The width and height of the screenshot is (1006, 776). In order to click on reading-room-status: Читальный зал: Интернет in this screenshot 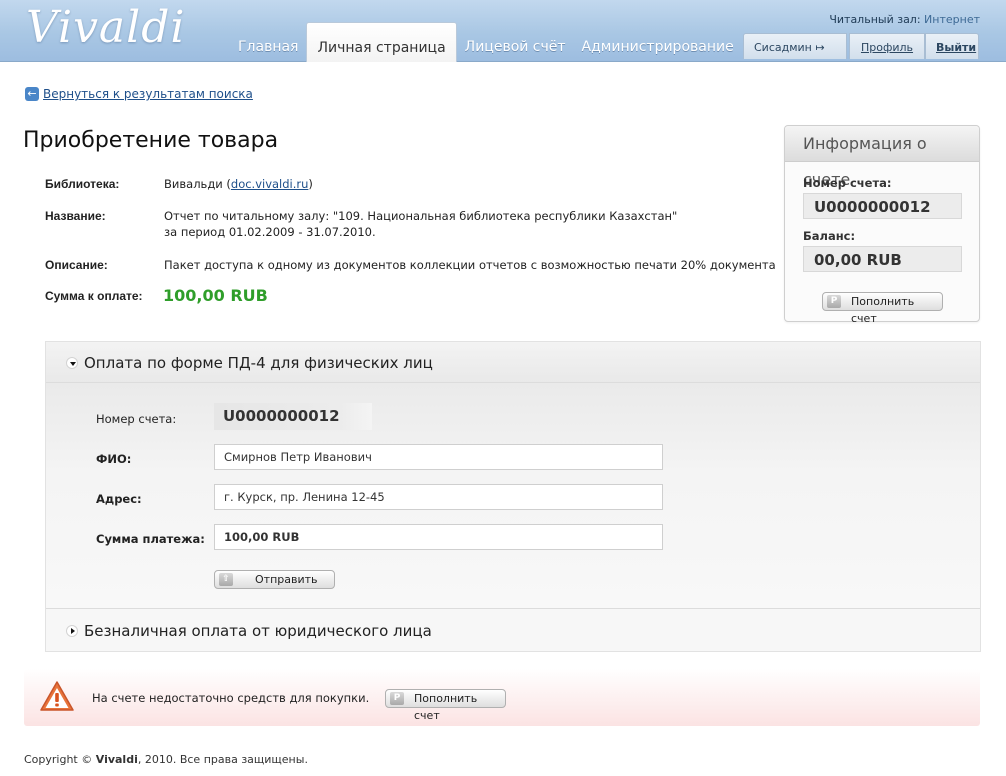, I will do `click(904, 19)`.